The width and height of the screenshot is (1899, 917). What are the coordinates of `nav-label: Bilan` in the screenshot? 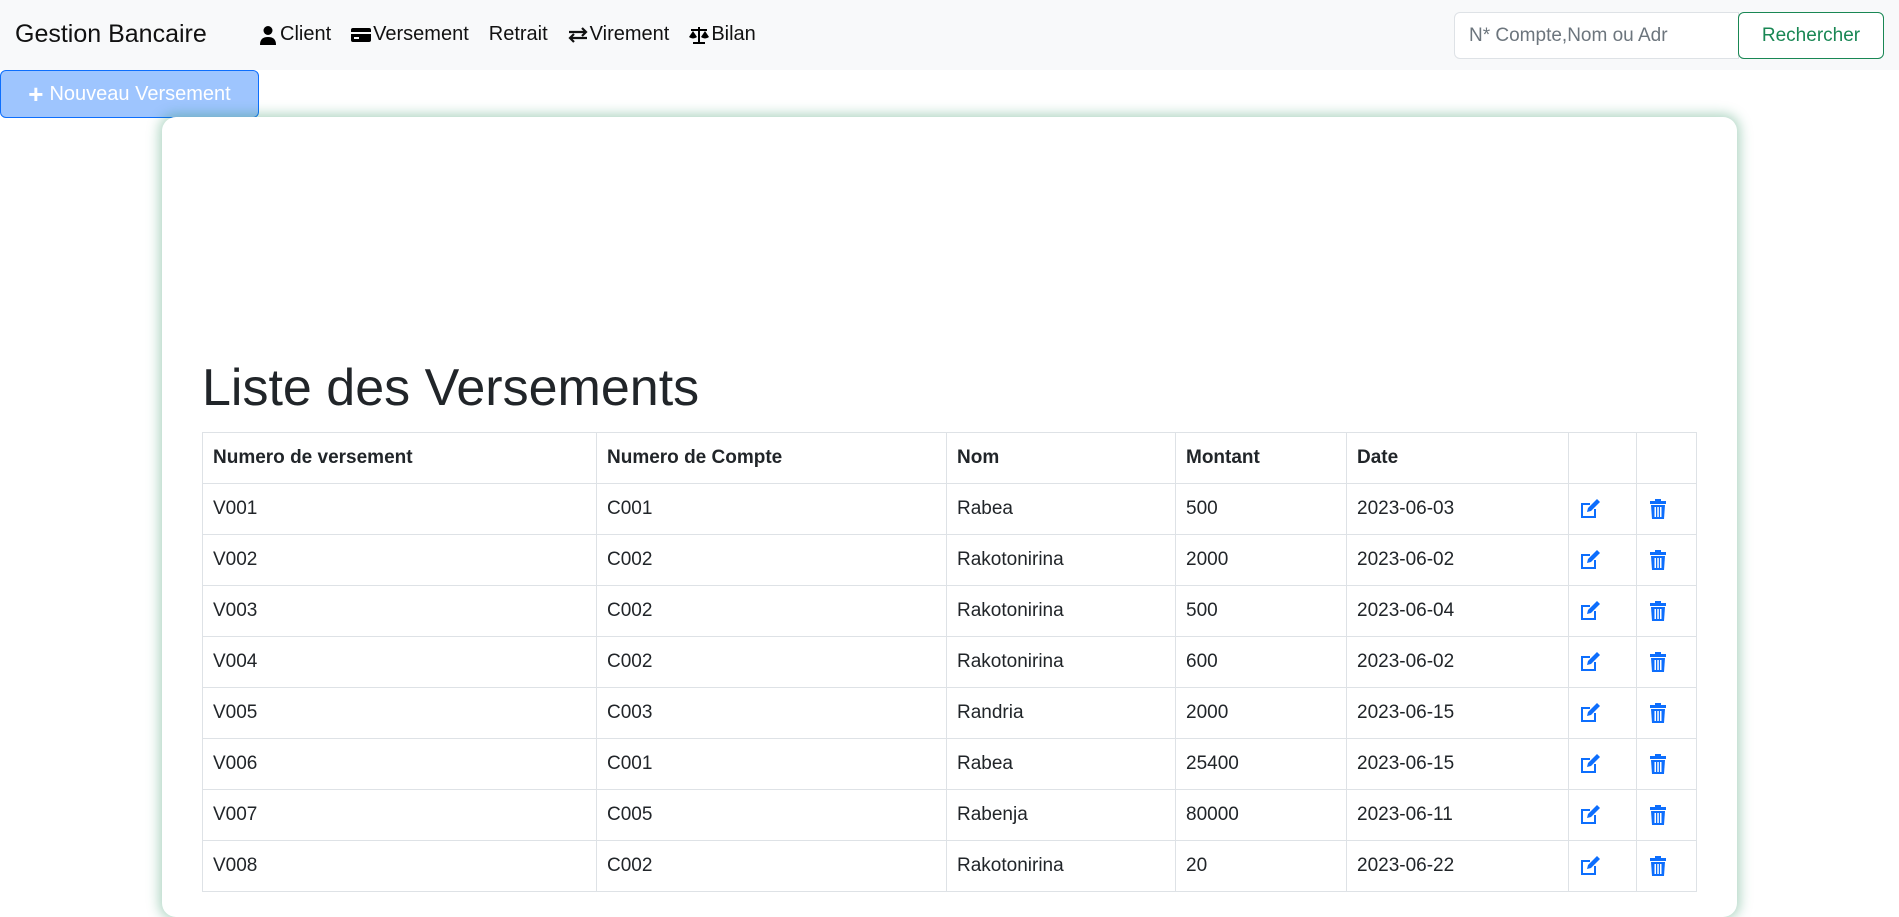 It's located at (733, 34).